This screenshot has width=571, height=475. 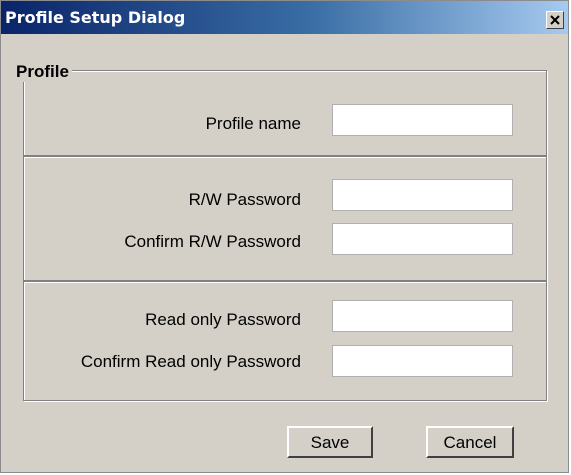 I want to click on dialog-title: Profile Setup Dialog, so click(x=95, y=17).